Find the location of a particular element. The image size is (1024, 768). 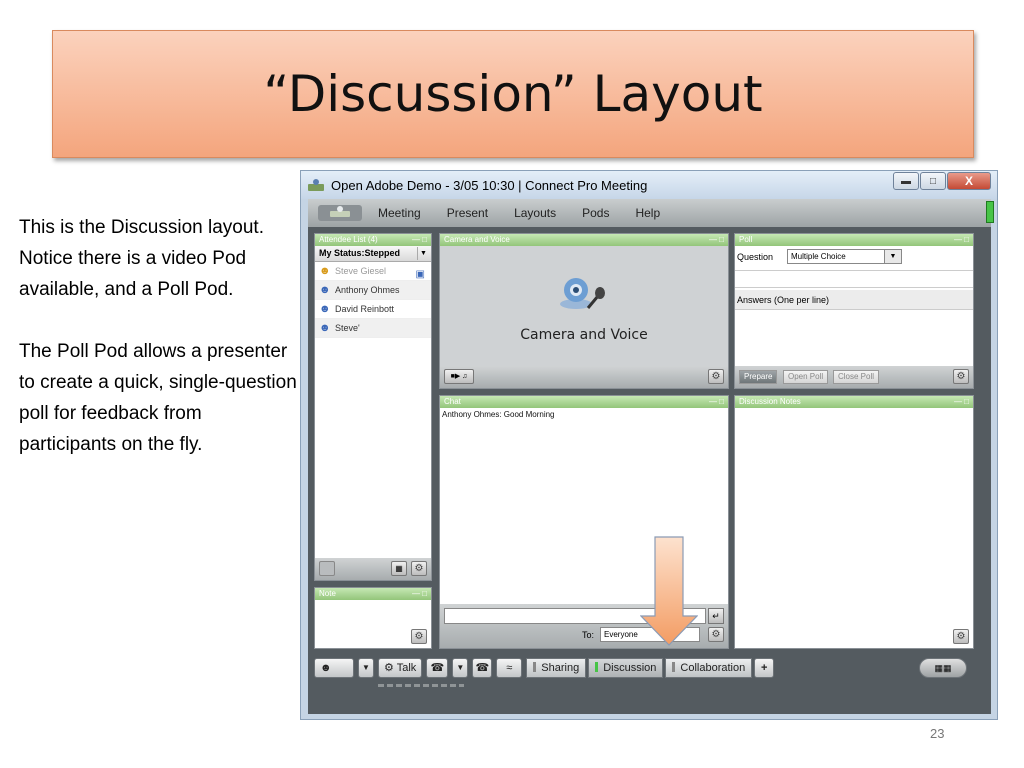

camera-pod-title: Camera and Voice is located at coordinates (477, 239).